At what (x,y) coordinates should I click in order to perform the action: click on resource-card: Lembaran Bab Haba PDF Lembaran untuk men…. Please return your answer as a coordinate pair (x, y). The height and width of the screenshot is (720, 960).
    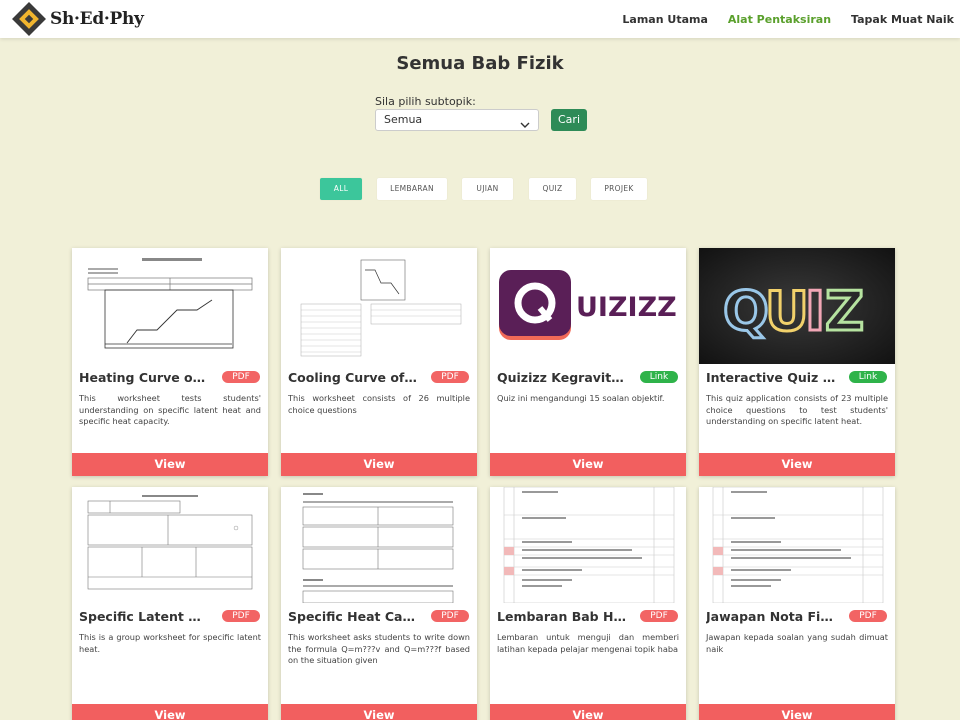
    Looking at the image, I should click on (588, 603).